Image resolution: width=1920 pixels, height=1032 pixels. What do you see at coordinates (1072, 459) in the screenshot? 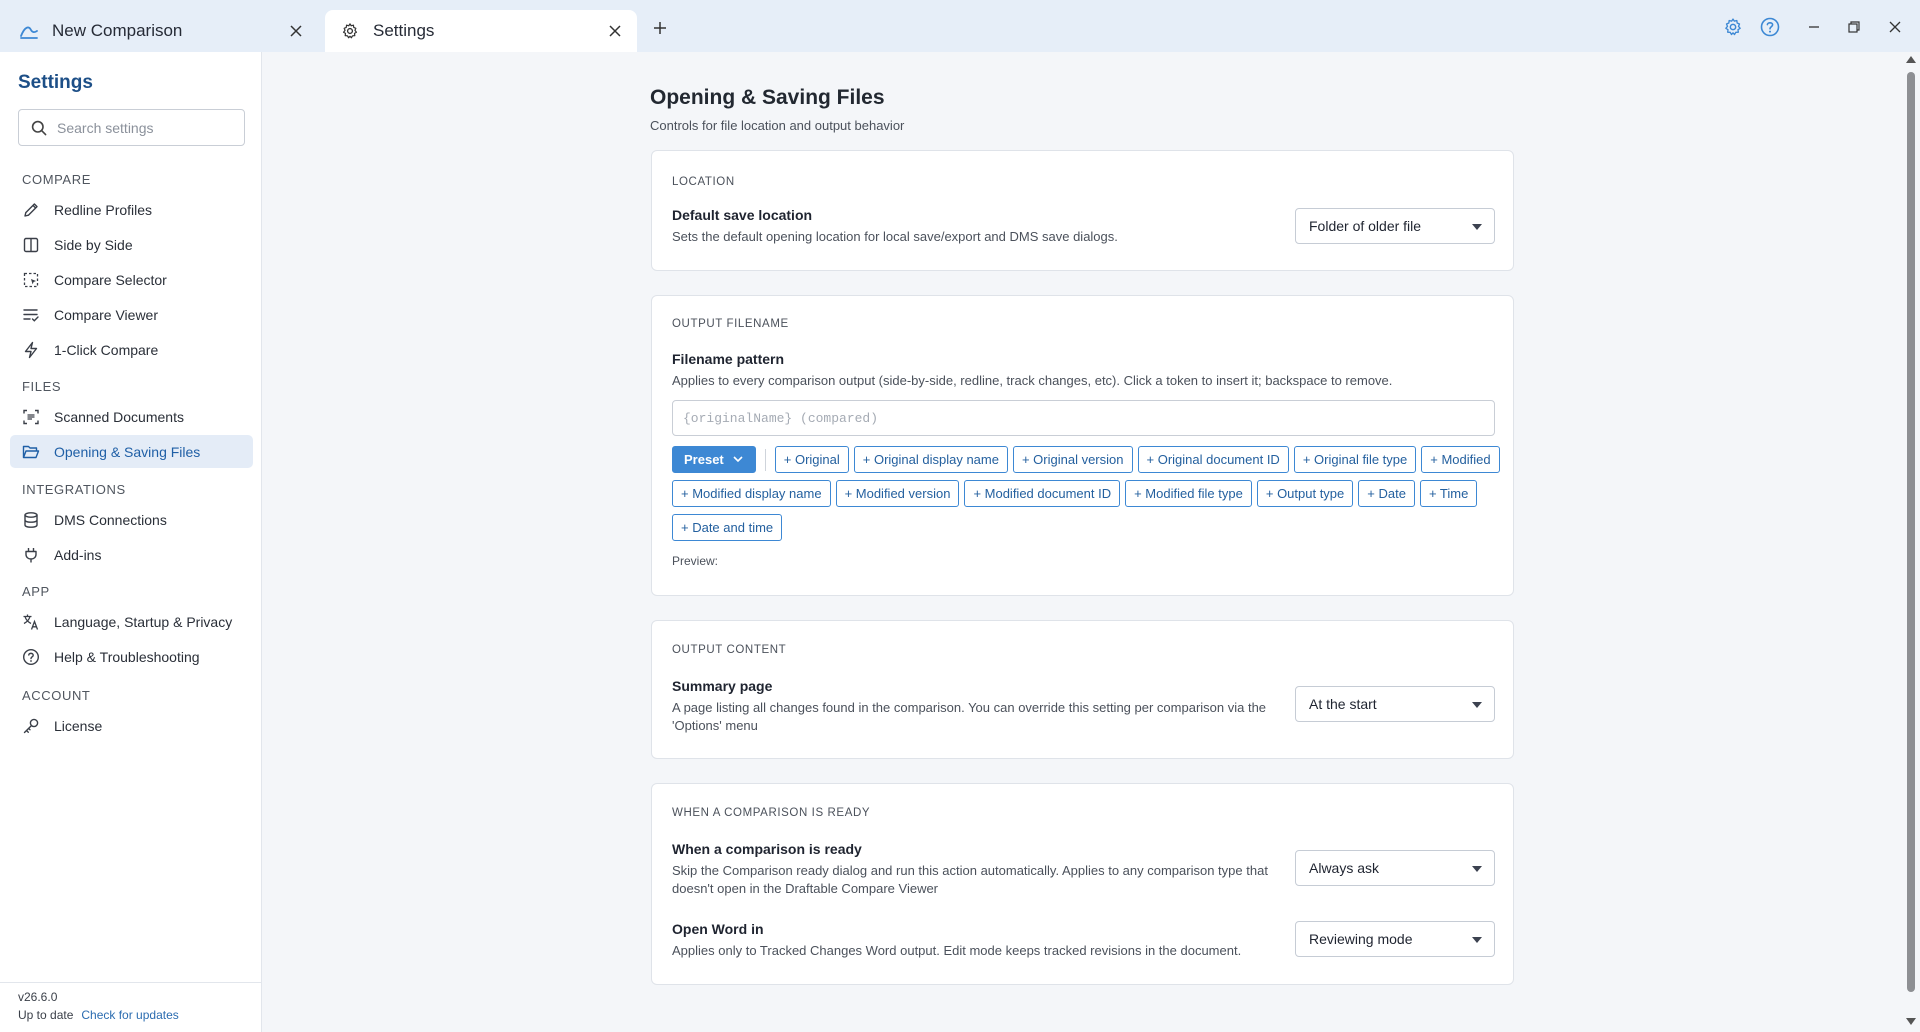
I see `token-original-version: + Original version` at bounding box center [1072, 459].